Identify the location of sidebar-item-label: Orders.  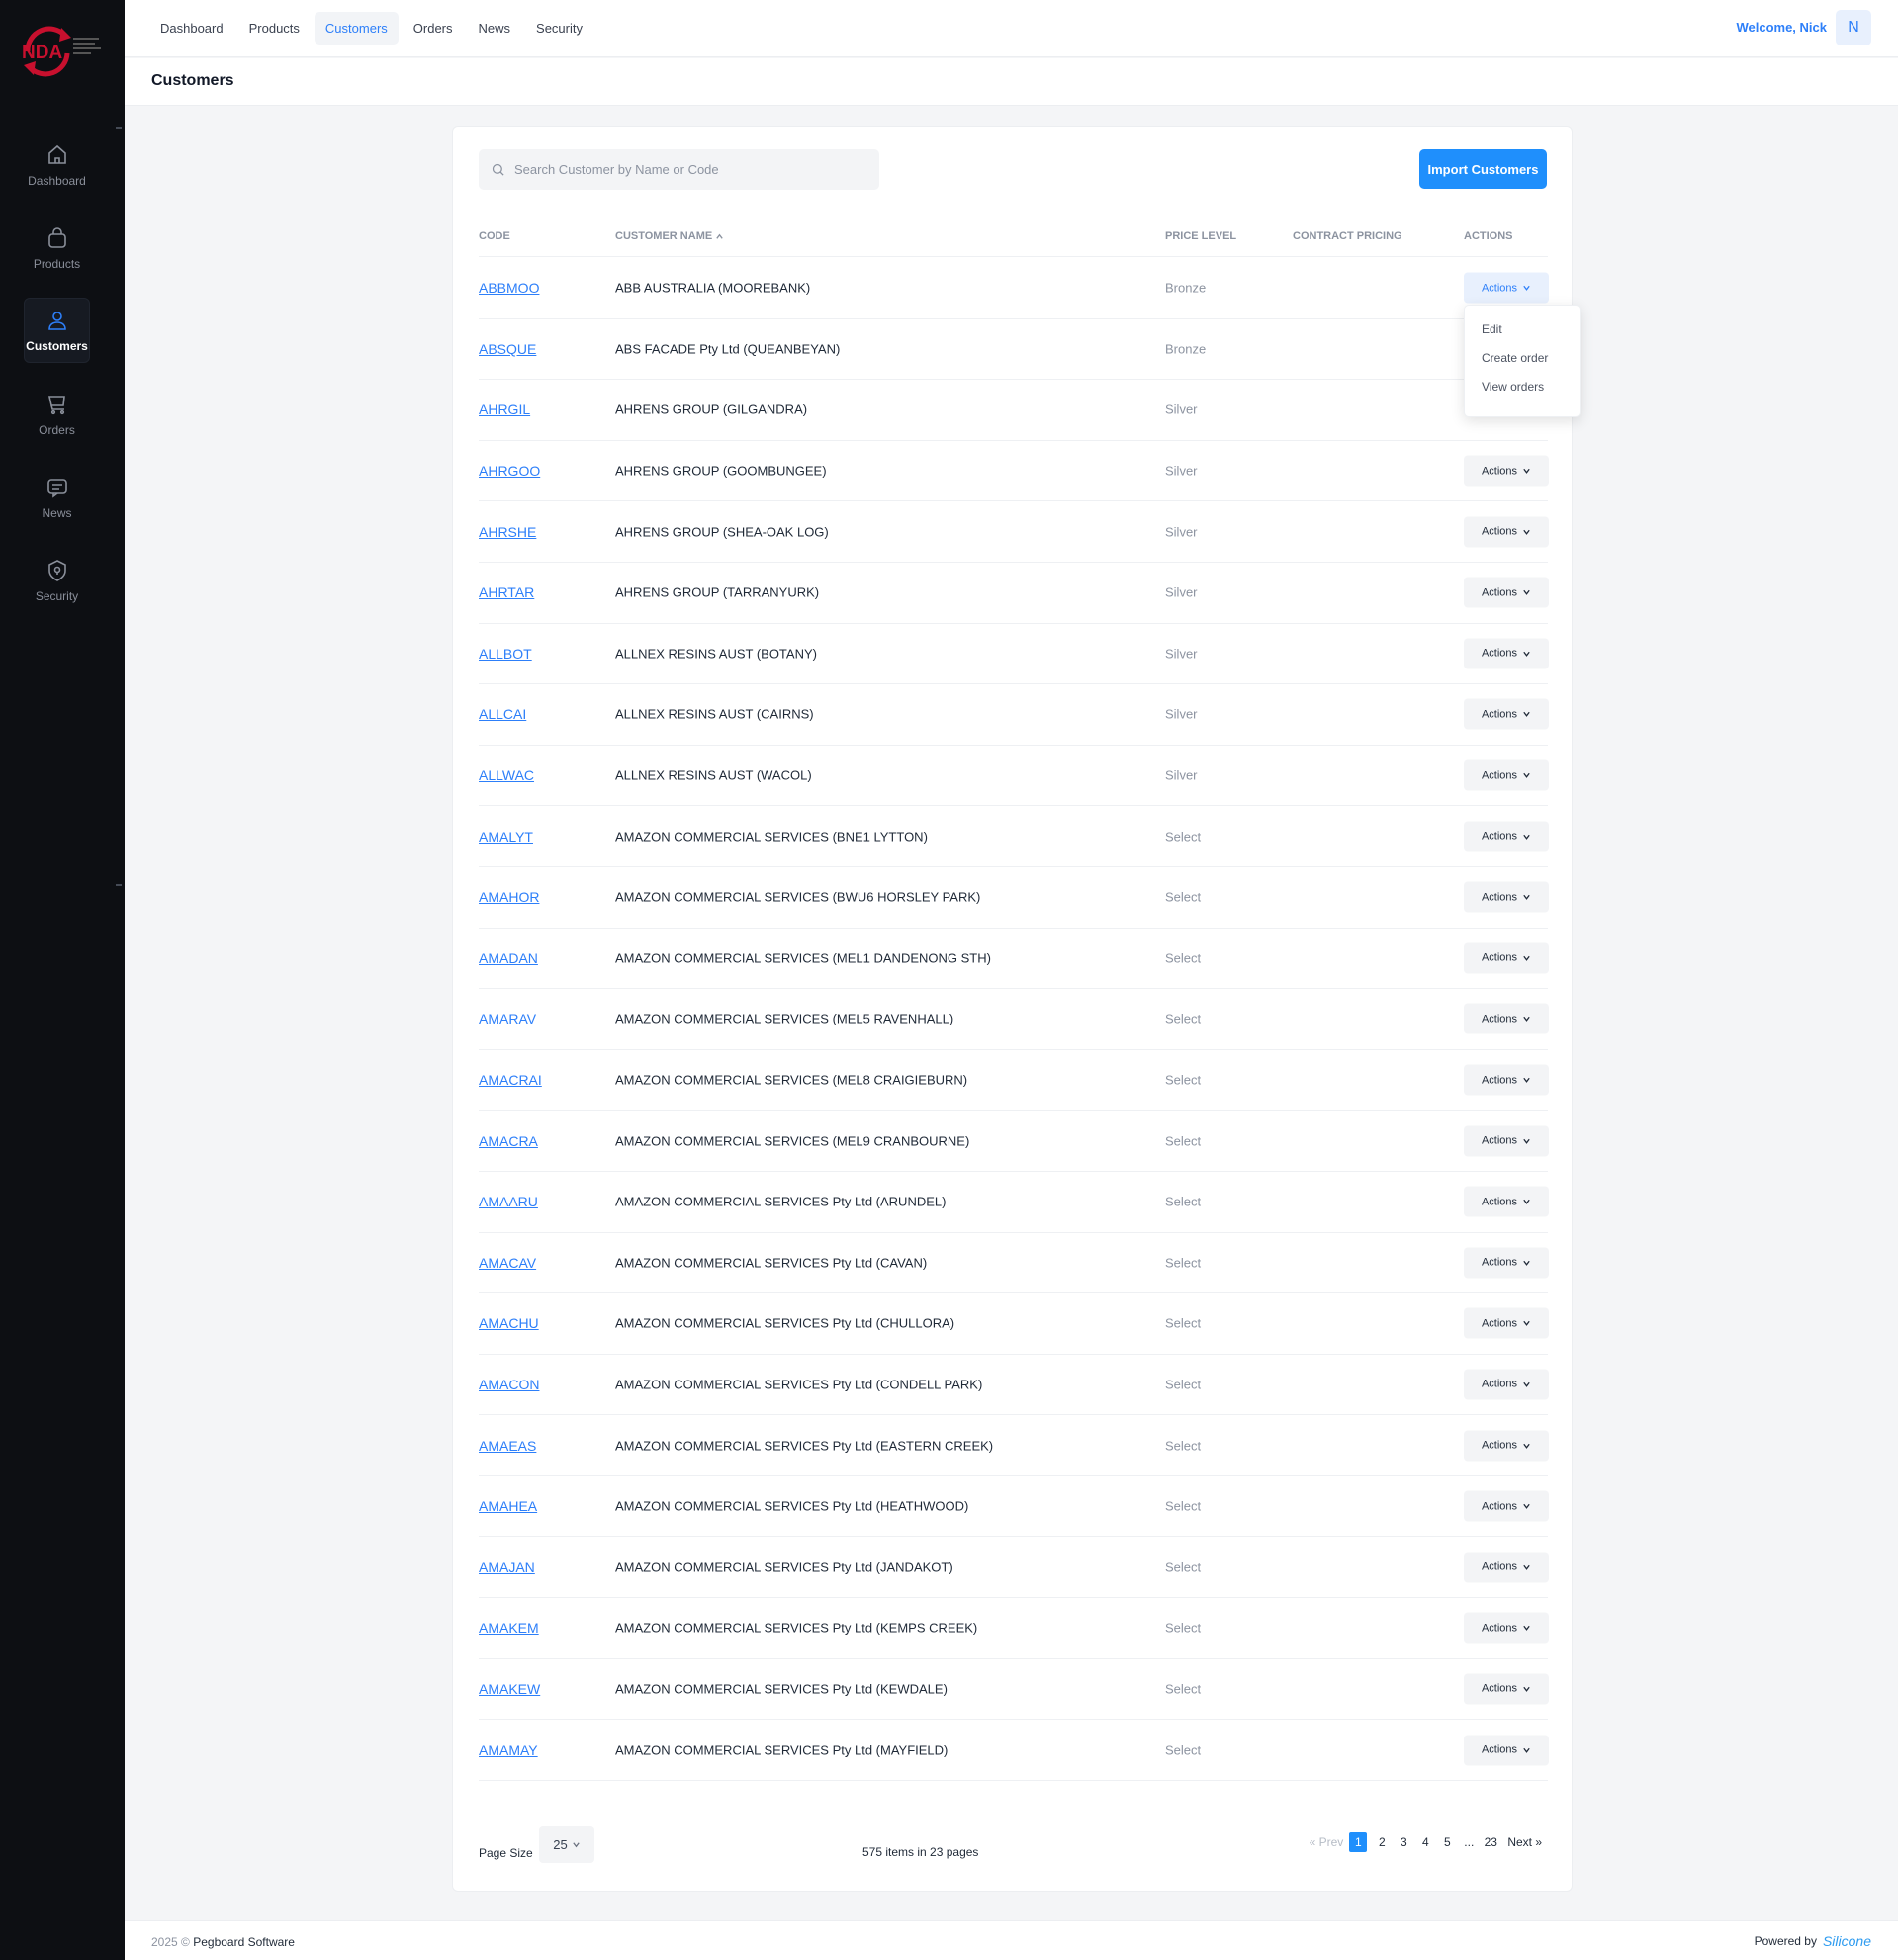
(57, 430).